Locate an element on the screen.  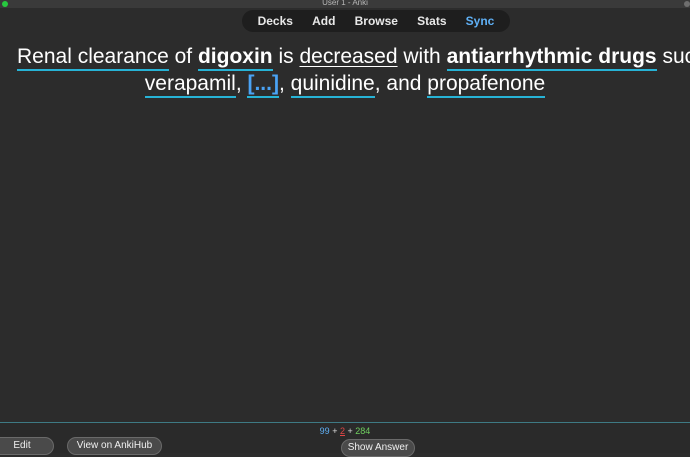
due-counts: 99 + 2 + 284 is located at coordinates (345, 431).